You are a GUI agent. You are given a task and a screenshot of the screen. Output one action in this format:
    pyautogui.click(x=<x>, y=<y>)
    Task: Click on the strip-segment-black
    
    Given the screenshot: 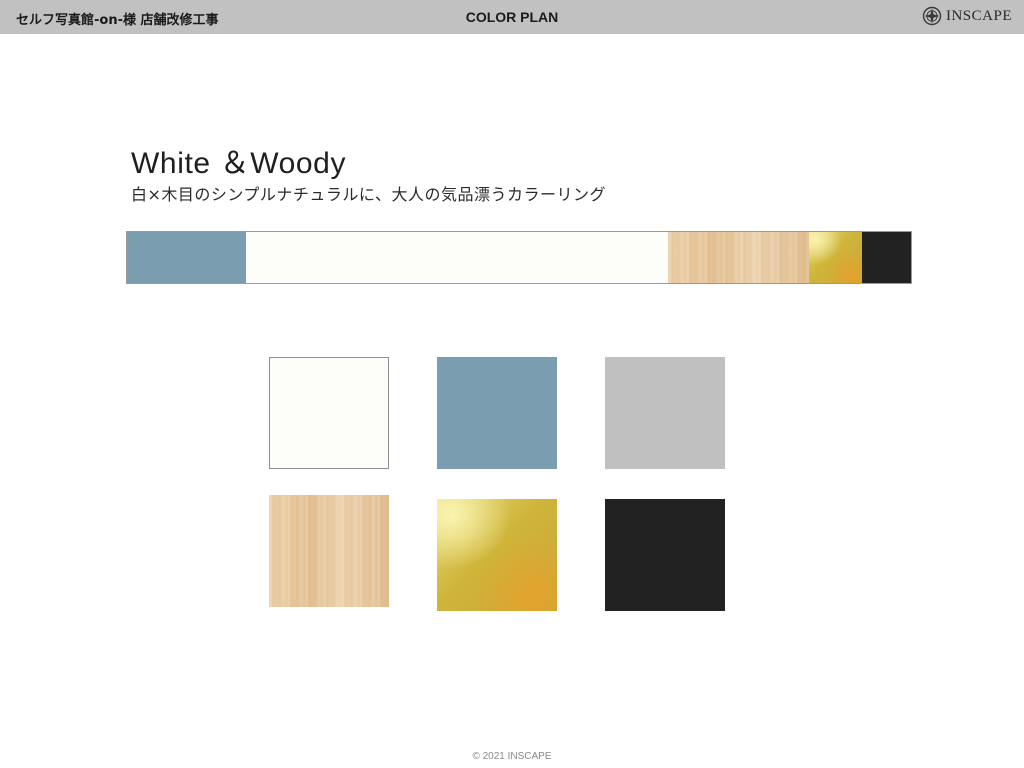 What is the action you would take?
    pyautogui.click(x=886, y=257)
    